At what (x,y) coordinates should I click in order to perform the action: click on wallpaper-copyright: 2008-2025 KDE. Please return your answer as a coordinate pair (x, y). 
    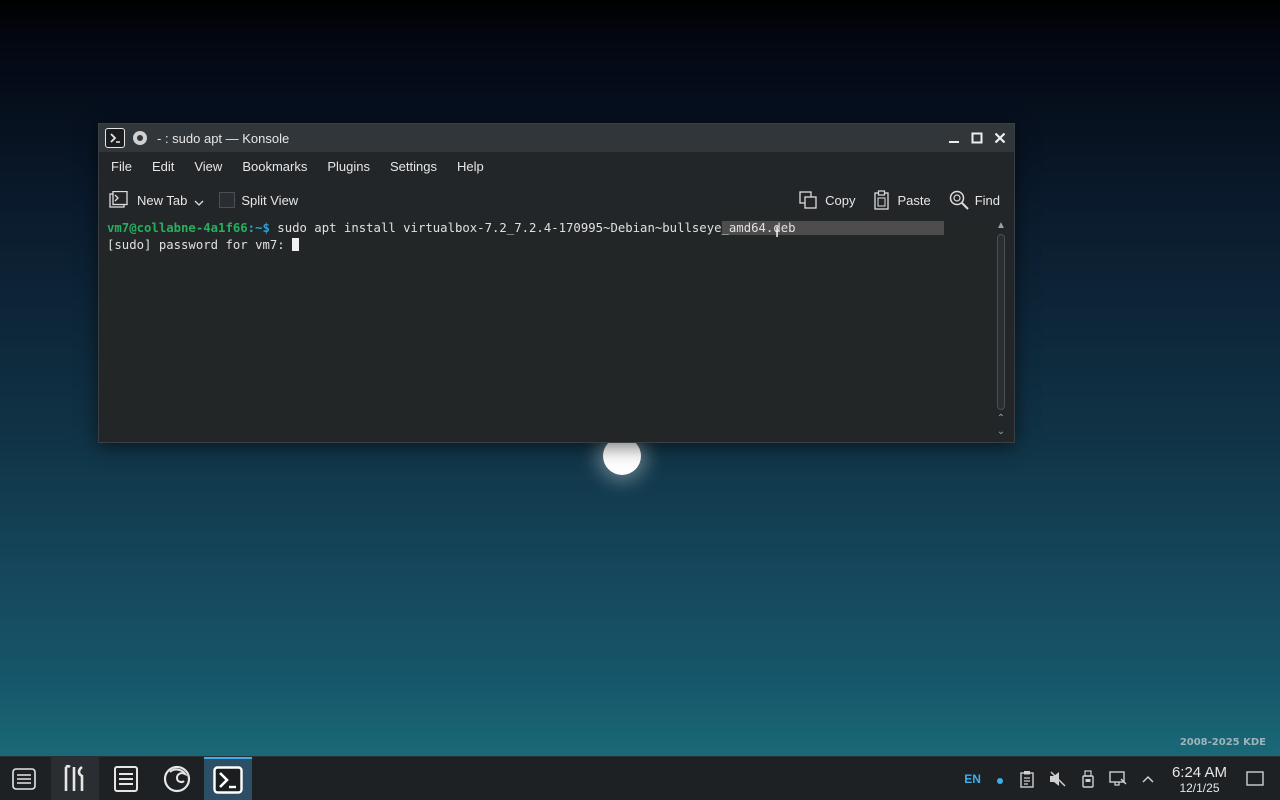
    Looking at the image, I should click on (1222, 742).